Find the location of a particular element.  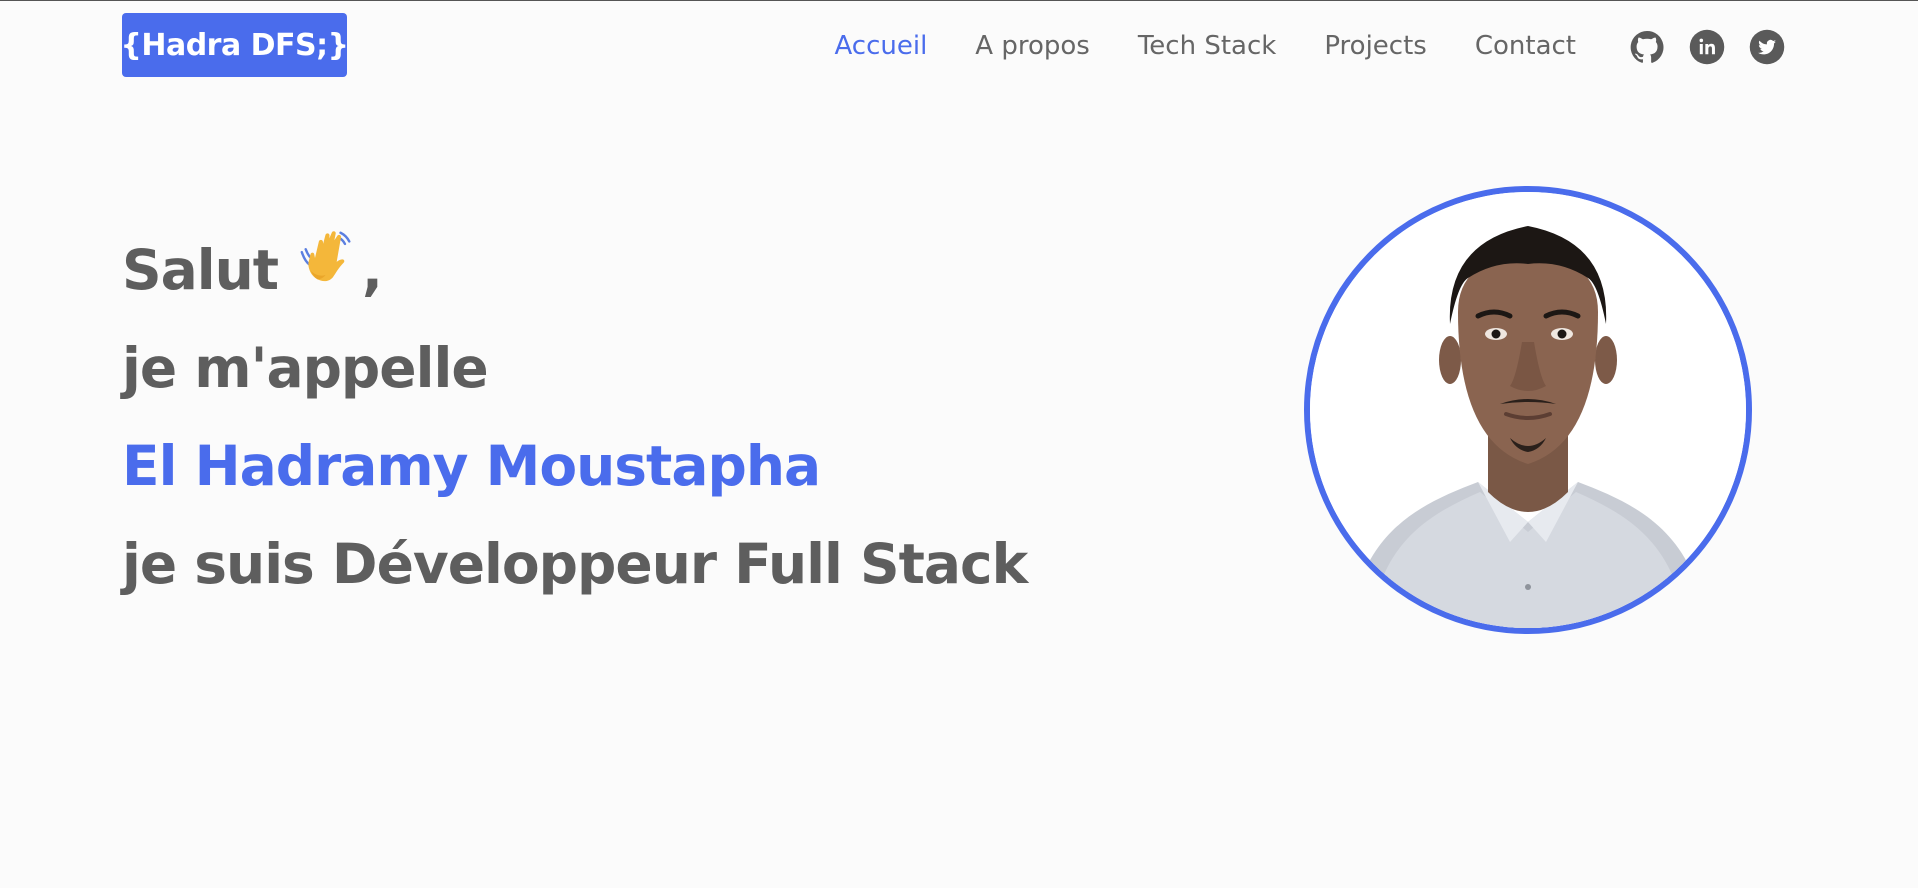

nav-link-accueil: Accueil is located at coordinates (880, 46).